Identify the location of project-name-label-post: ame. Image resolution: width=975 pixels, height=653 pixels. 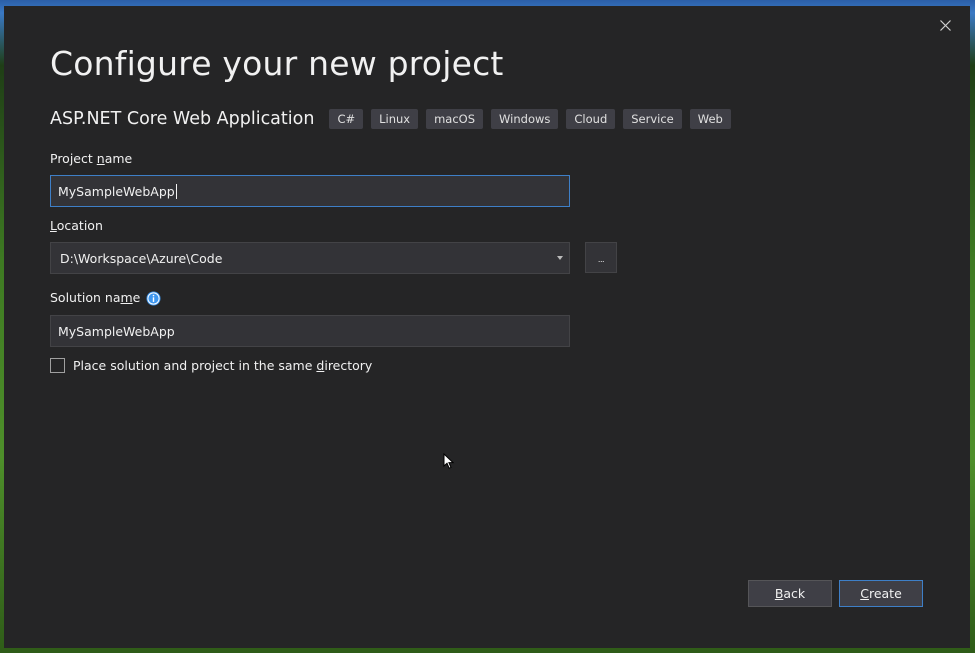
(118, 158).